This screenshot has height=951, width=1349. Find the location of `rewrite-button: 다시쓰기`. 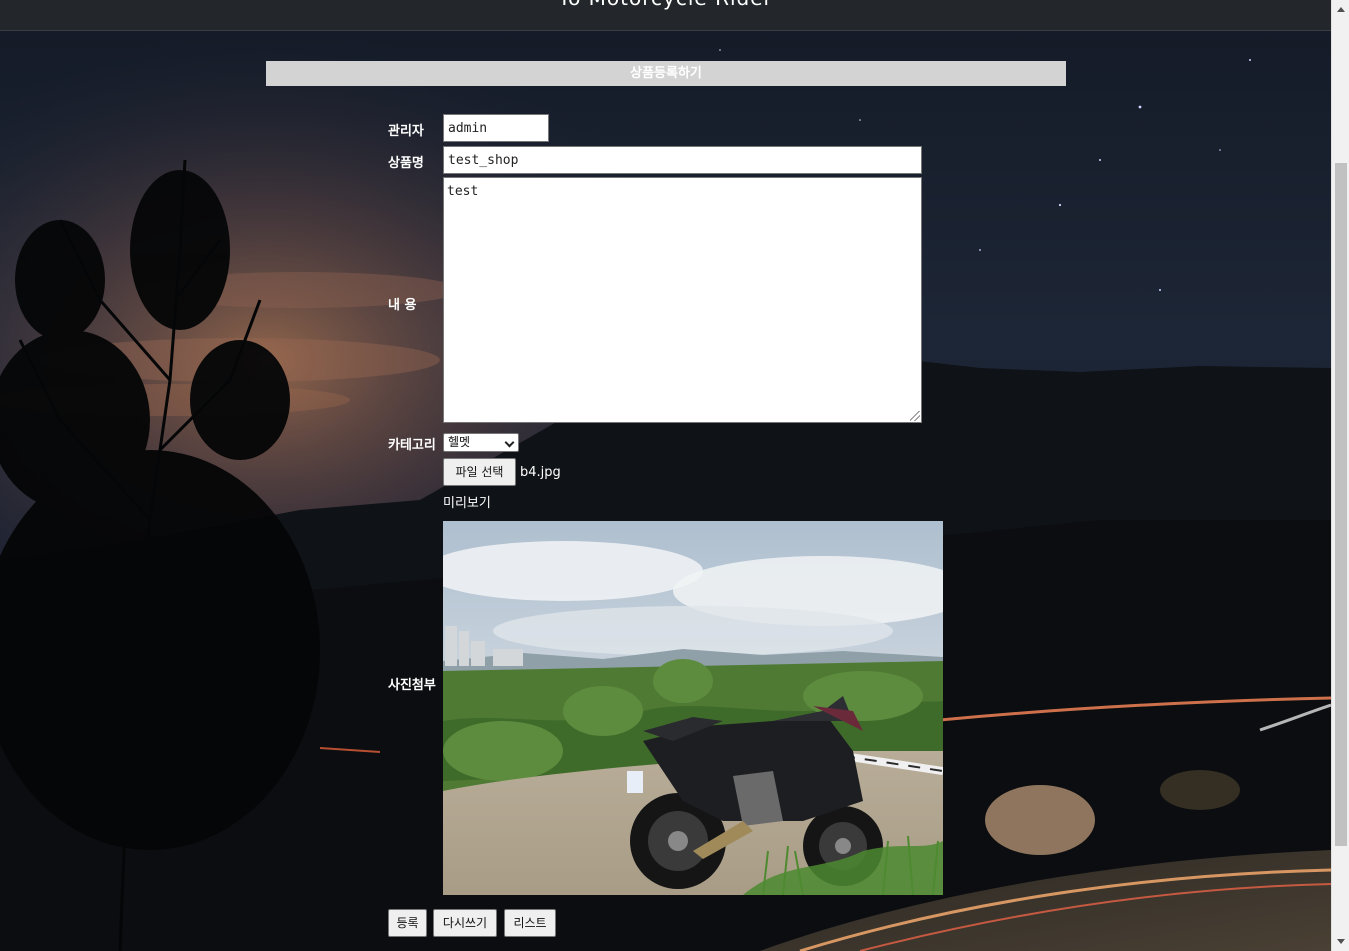

rewrite-button: 다시쓰기 is located at coordinates (465, 923).